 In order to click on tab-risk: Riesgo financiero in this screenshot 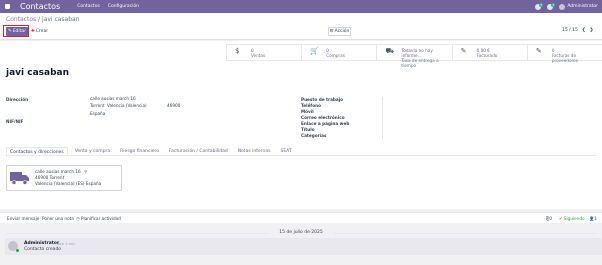, I will do `click(139, 151)`.